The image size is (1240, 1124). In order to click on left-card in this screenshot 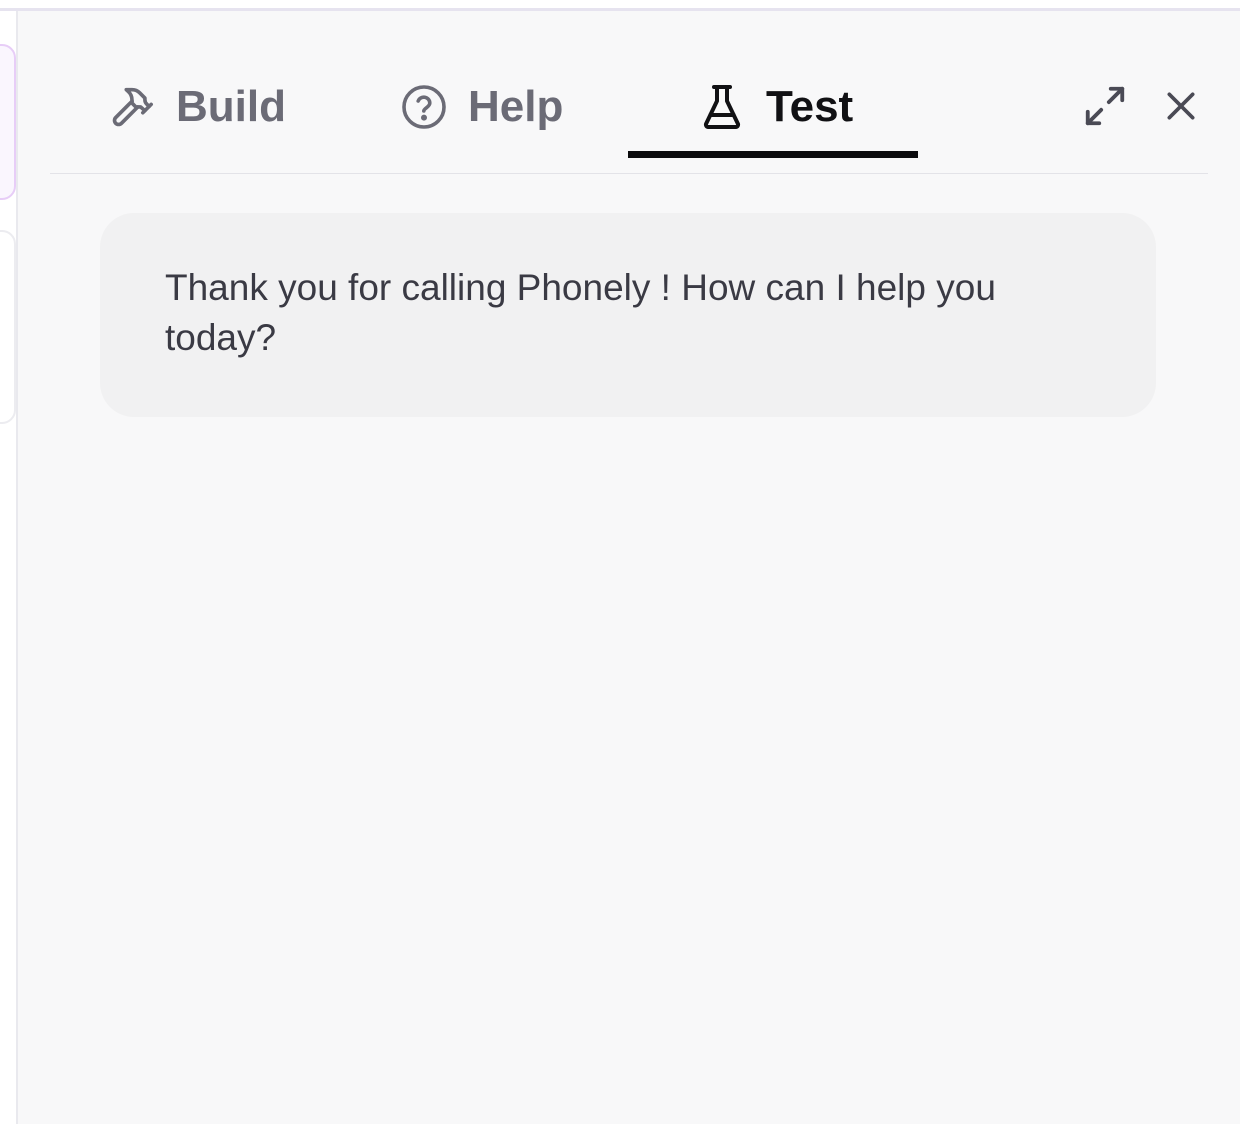, I will do `click(8, 327)`.